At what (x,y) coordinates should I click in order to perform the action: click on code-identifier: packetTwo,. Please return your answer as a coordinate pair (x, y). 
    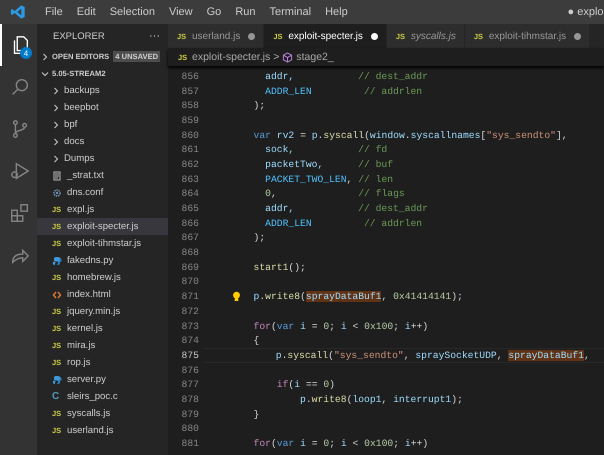
    Looking at the image, I should click on (294, 164).